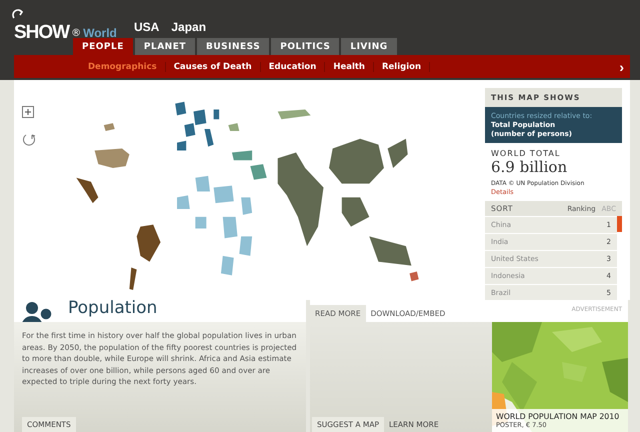  I want to click on subnav-link: Health, so click(349, 67).